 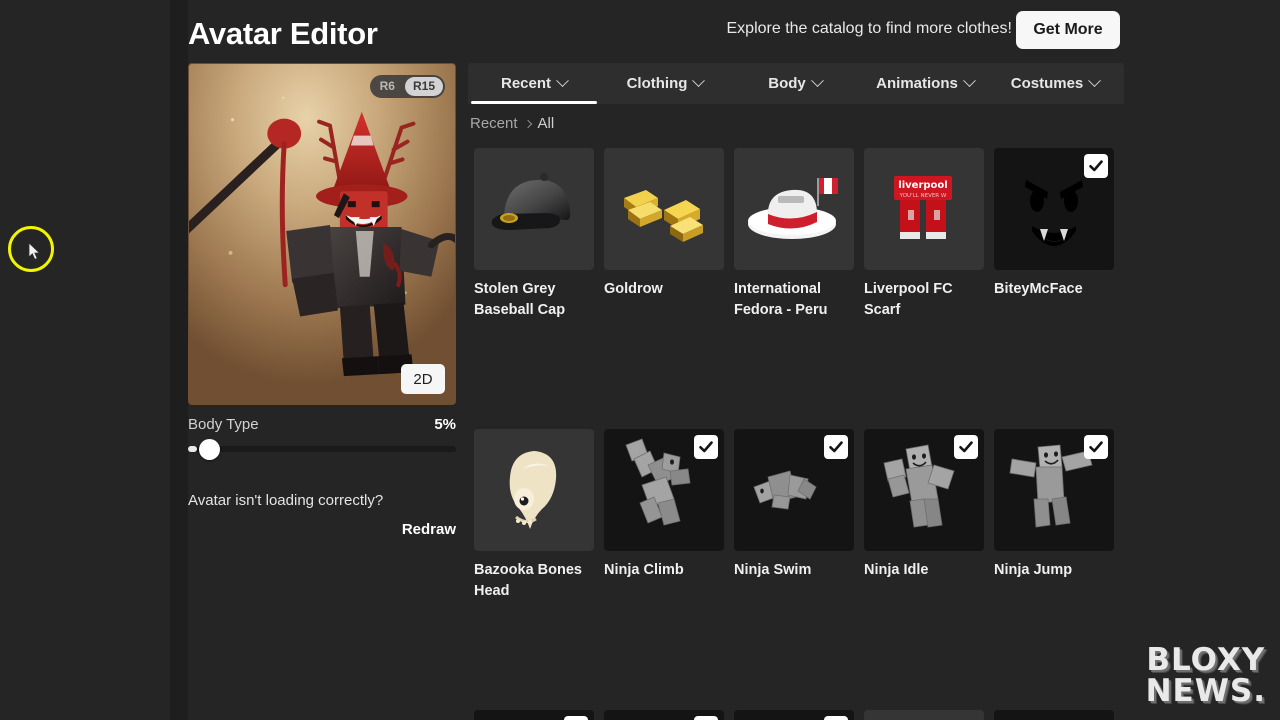 I want to click on view-2d-button: 2D, so click(x=423, y=379).